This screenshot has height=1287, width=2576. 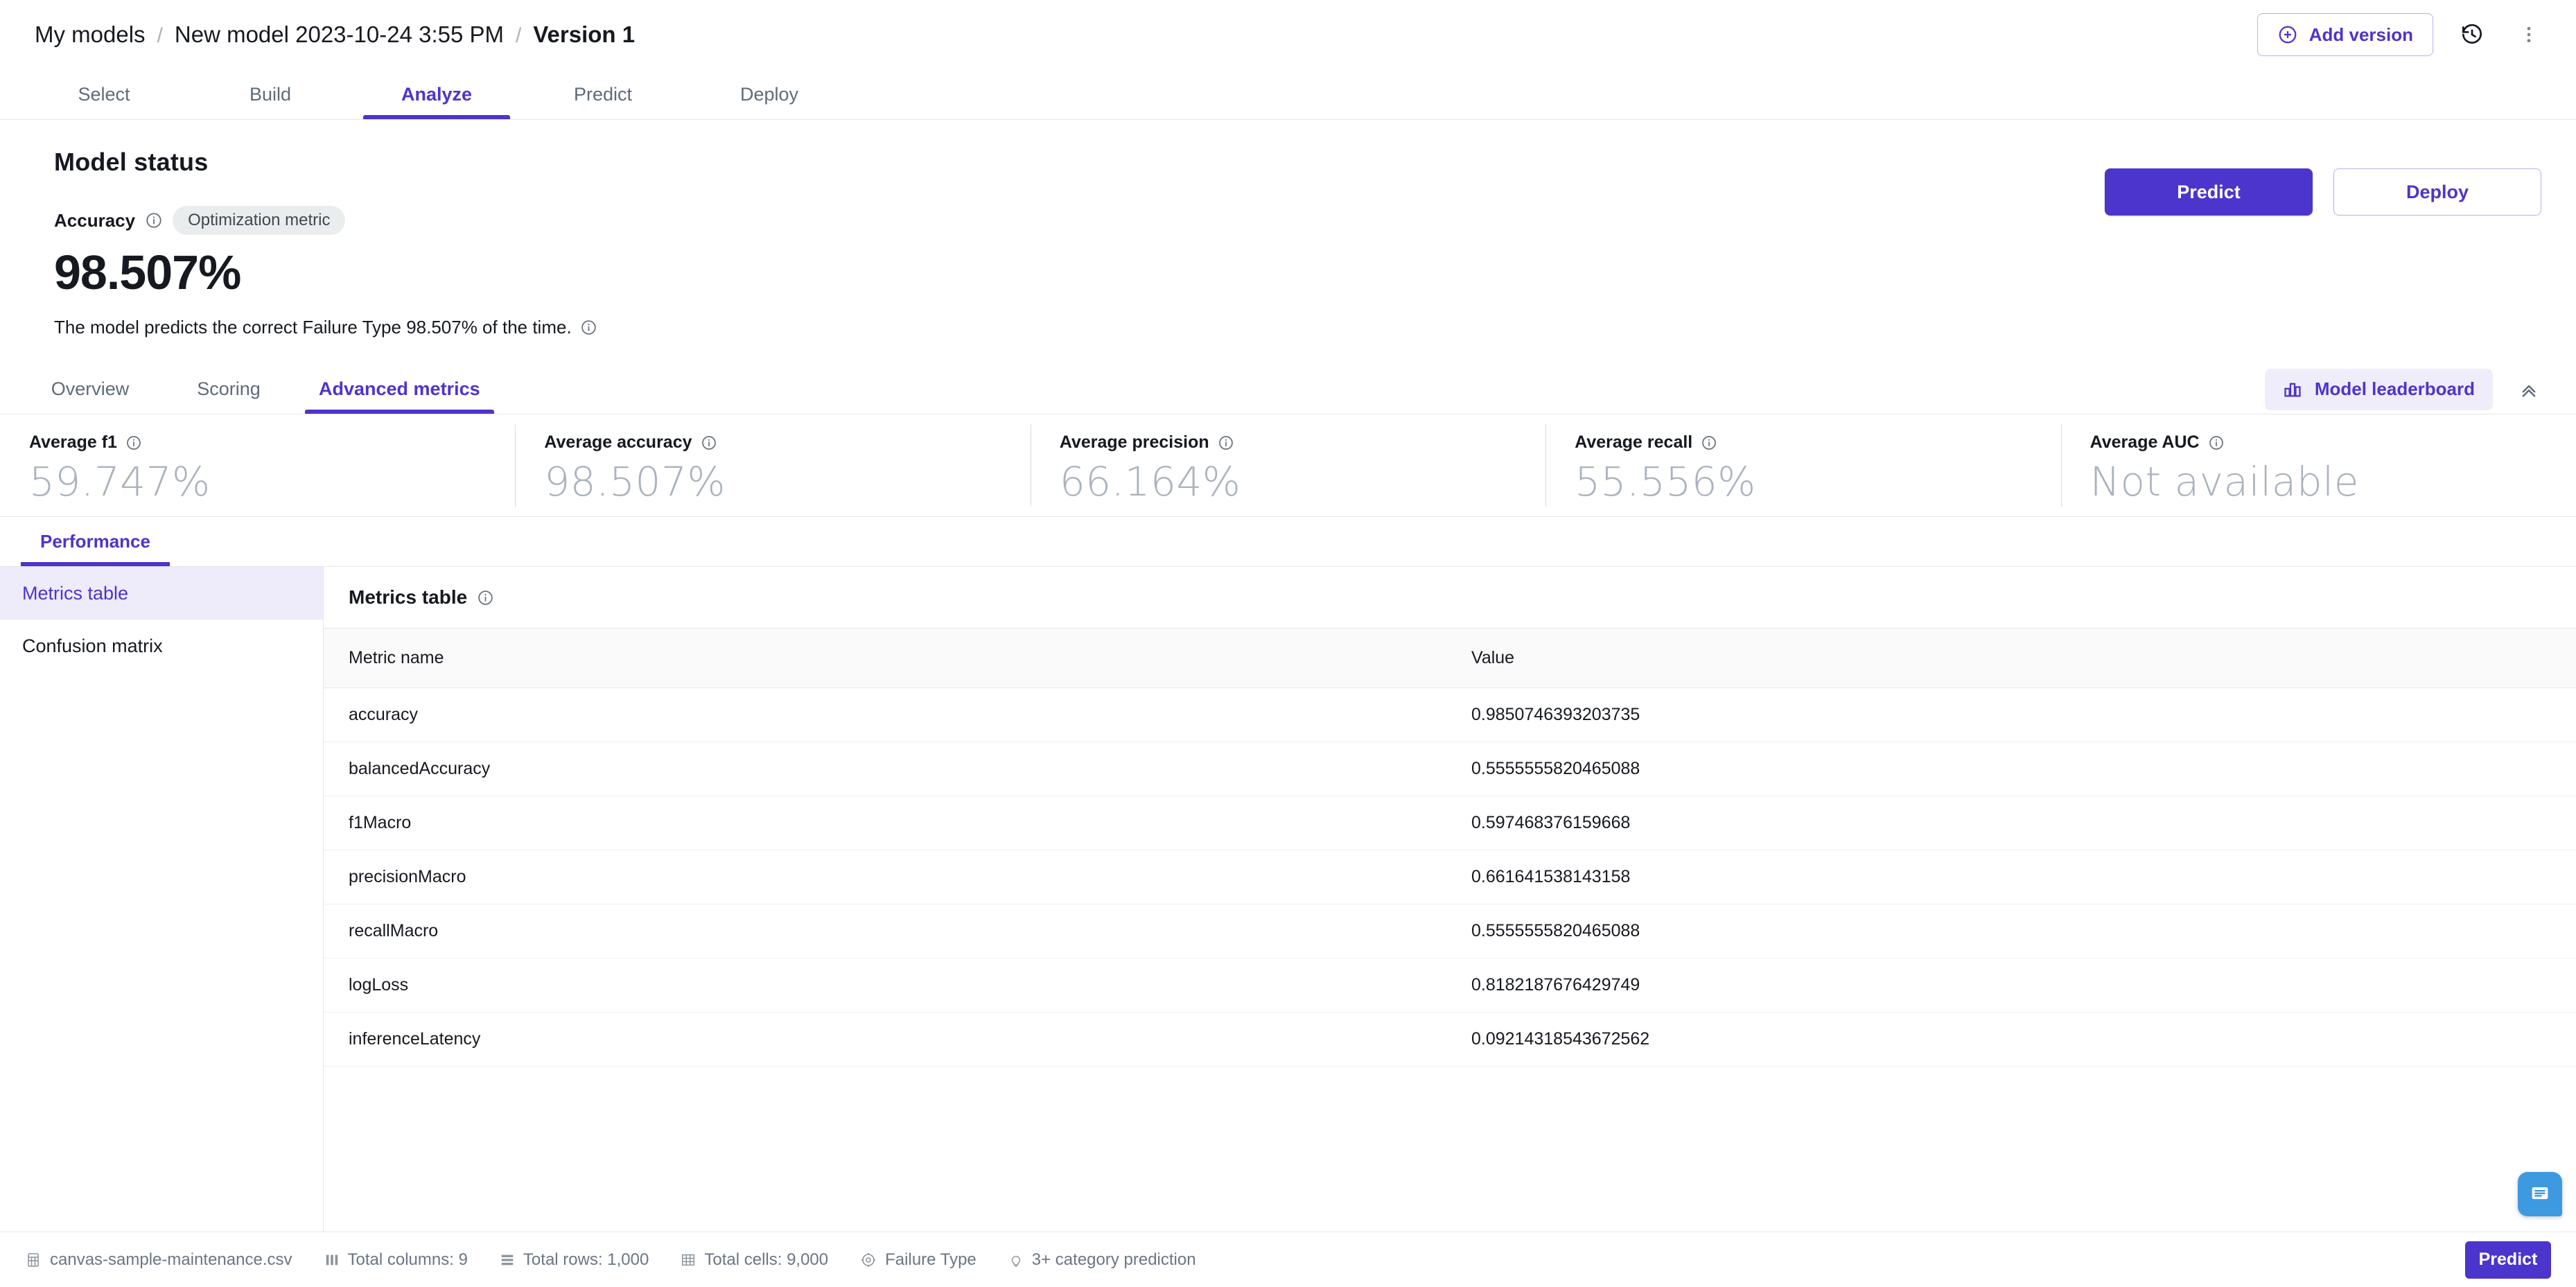 I want to click on cell-metric-name: f1Macro, so click(x=885, y=823).